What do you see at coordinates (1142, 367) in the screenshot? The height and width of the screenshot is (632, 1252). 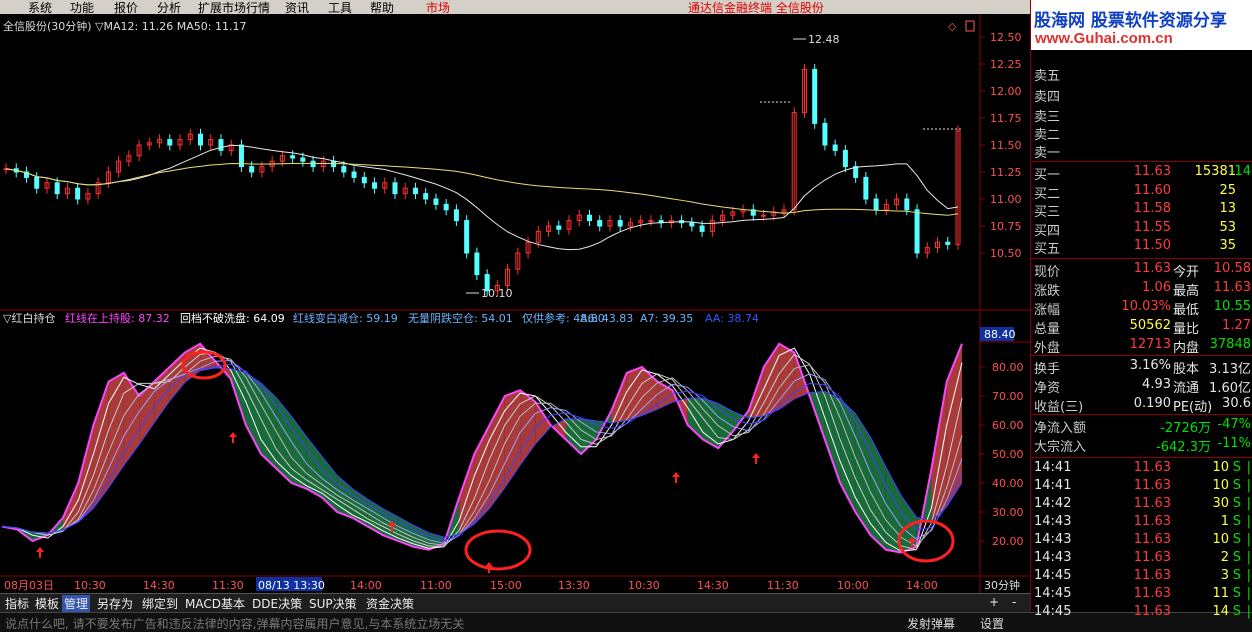 I see `fundamental-row: 换手 3.16% 股本 3.13亿` at bounding box center [1142, 367].